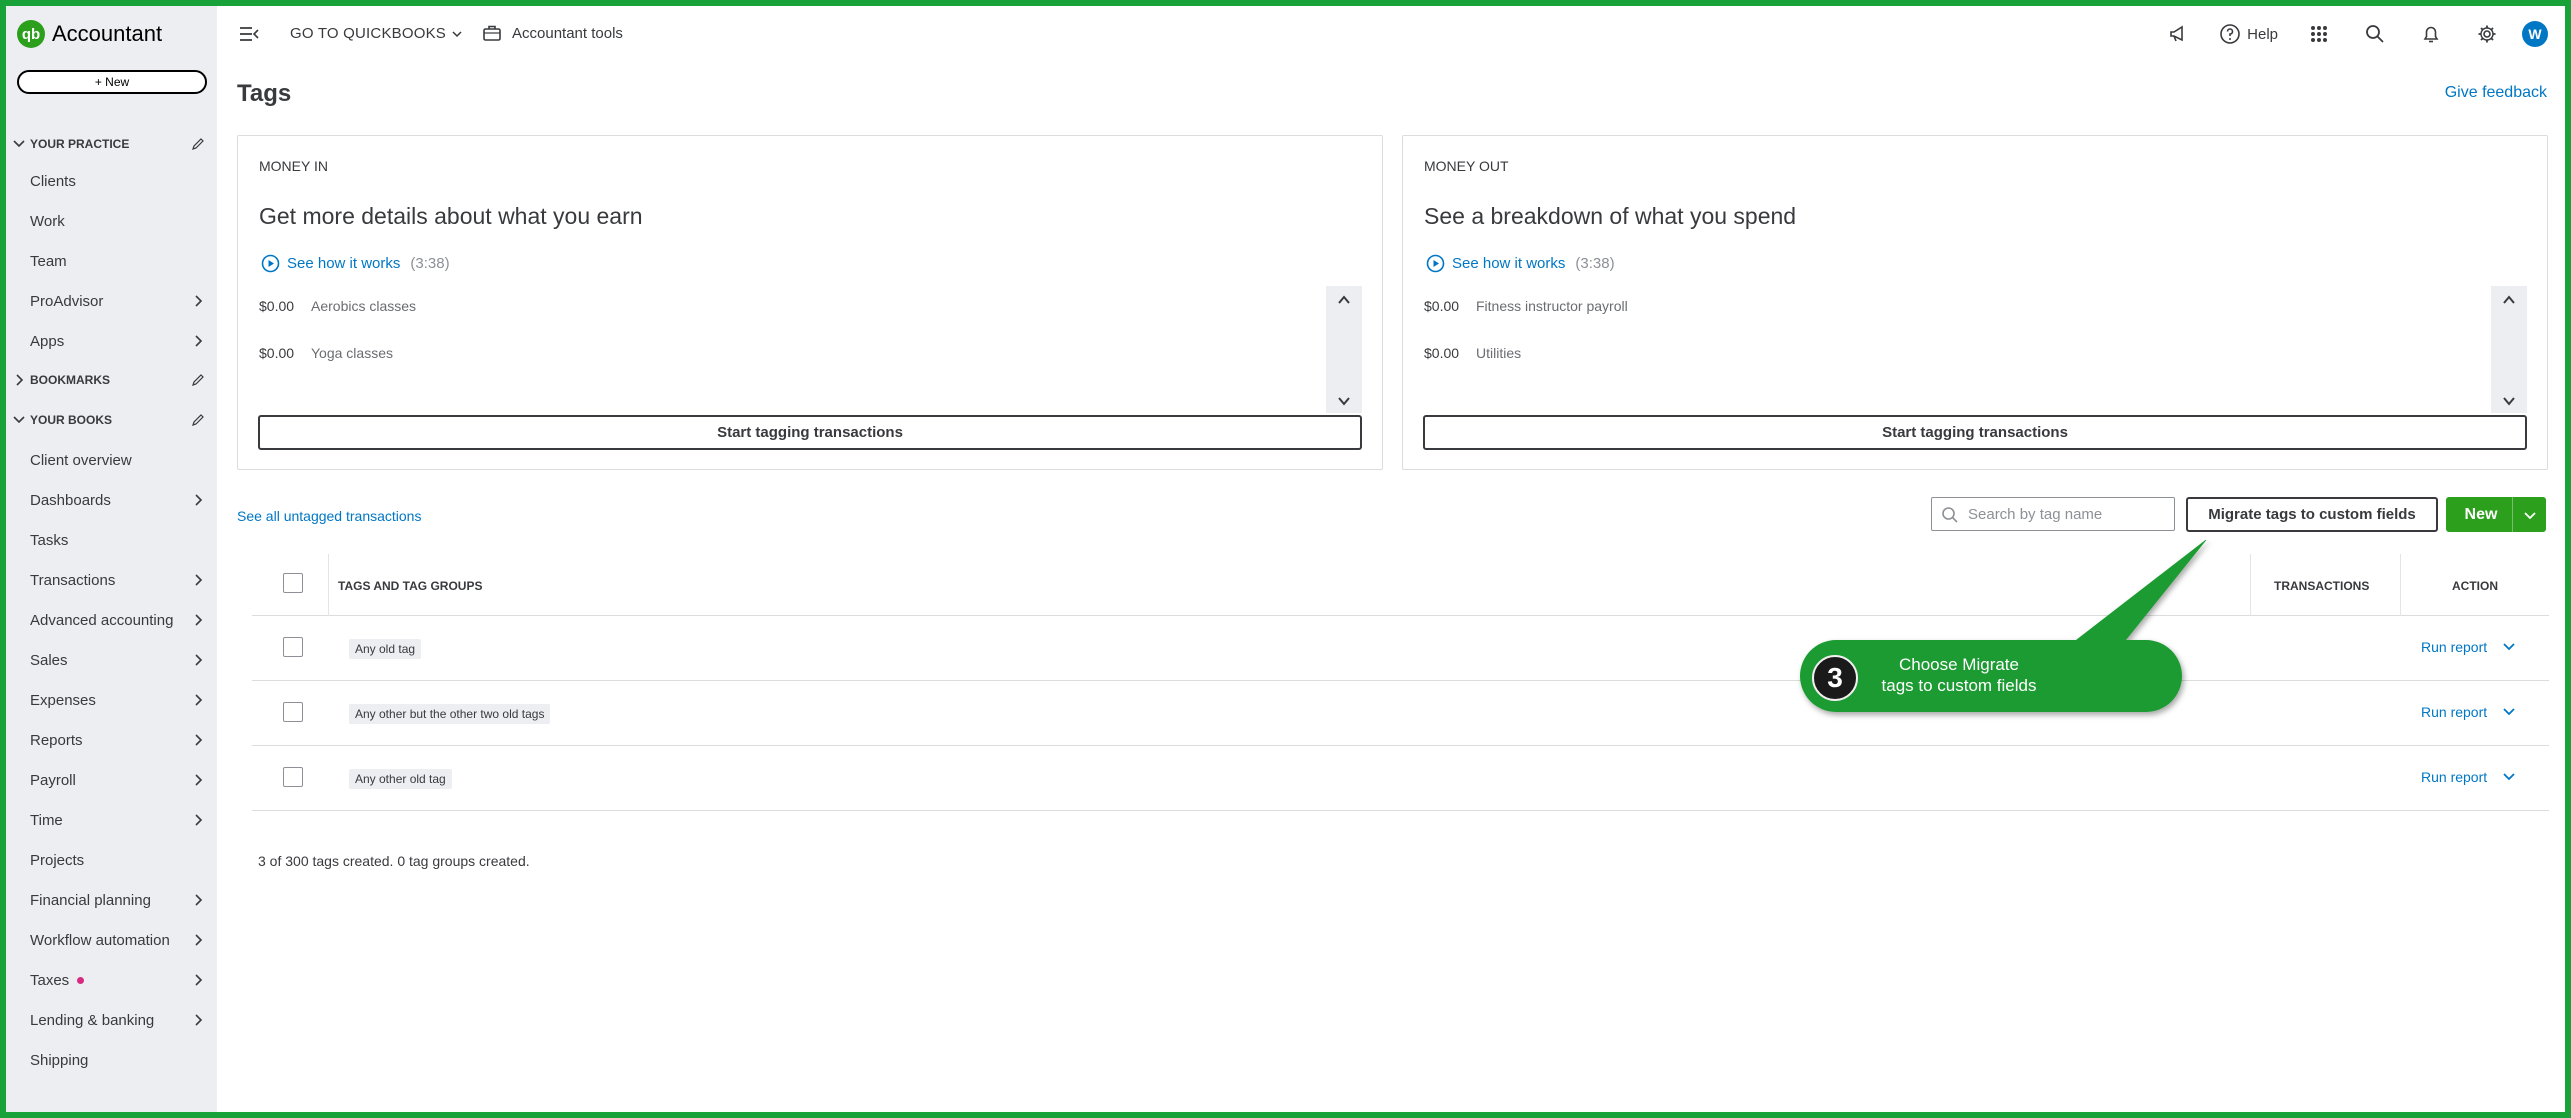 Image resolution: width=2571 pixels, height=1118 pixels. Describe the element at coordinates (1400, 778) in the screenshot. I see `table-row: Any other old tag Run report` at that location.